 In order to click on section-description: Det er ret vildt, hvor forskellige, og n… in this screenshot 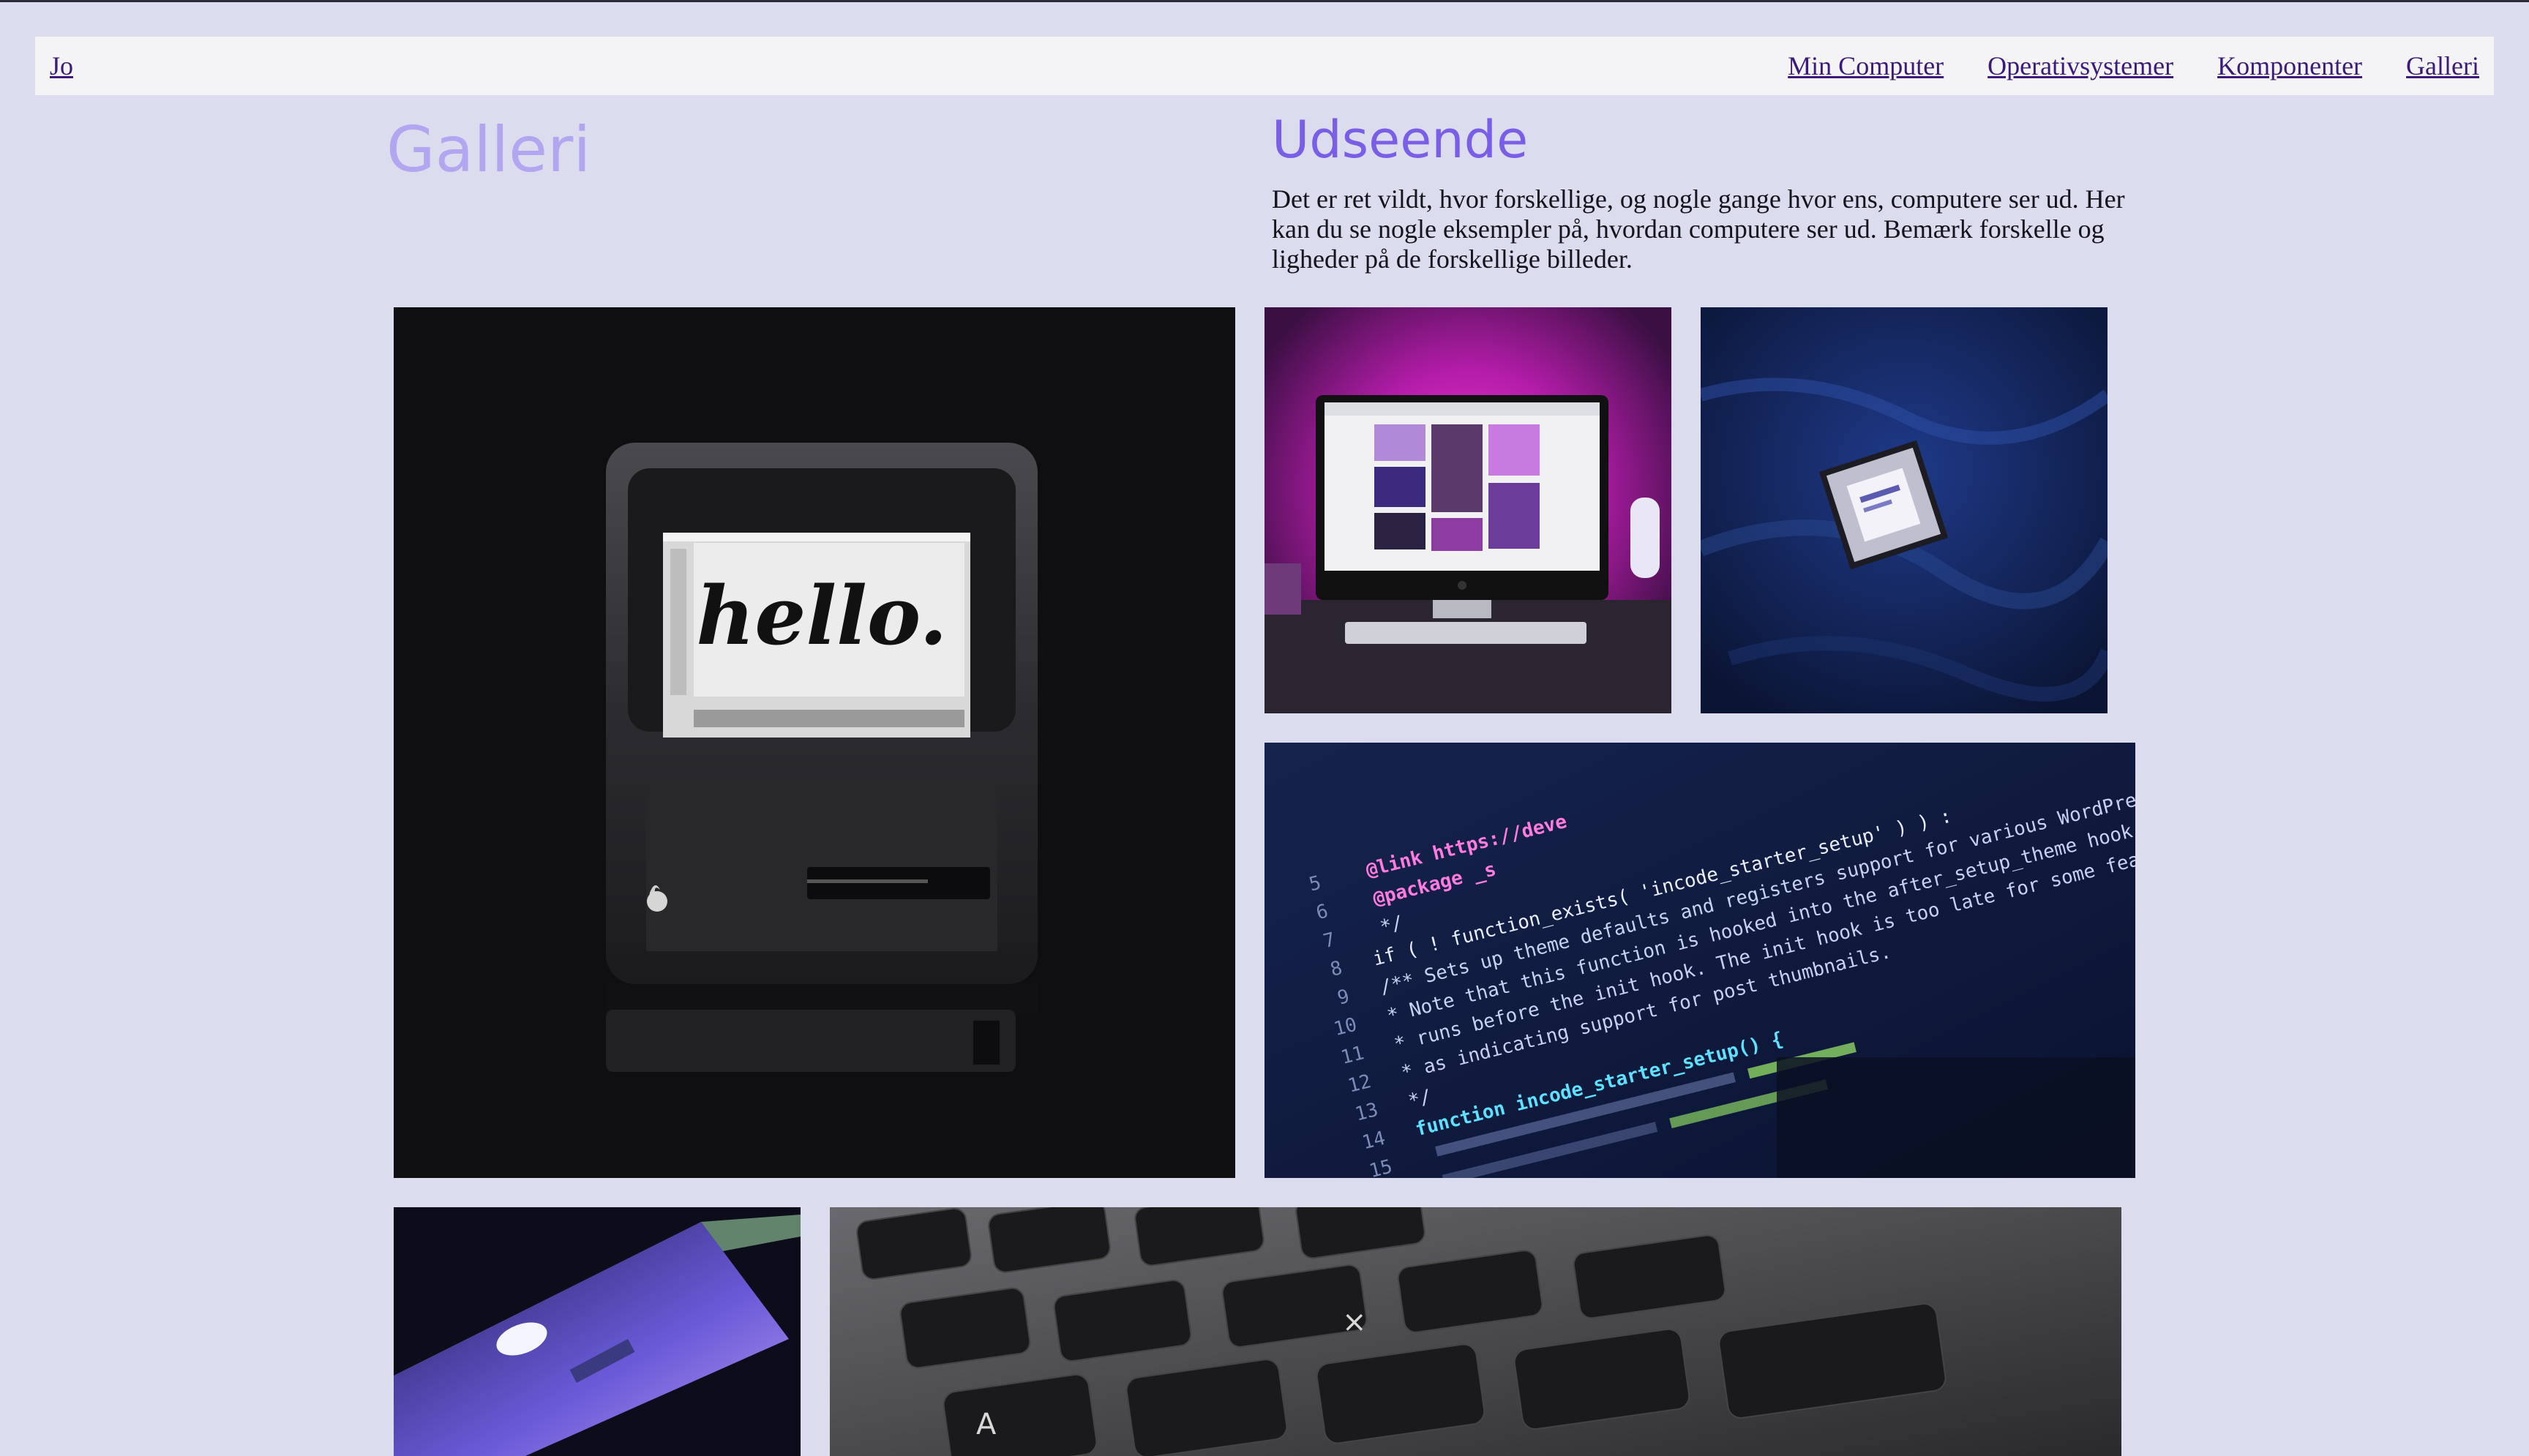, I will do `click(1699, 229)`.